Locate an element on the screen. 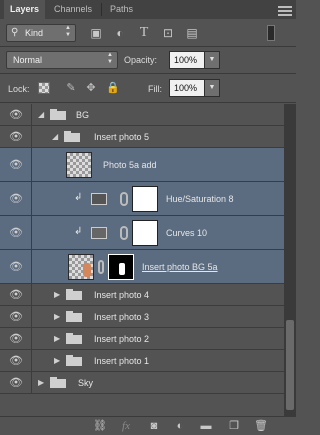  blend-mode-value: Normal is located at coordinates (28, 60).